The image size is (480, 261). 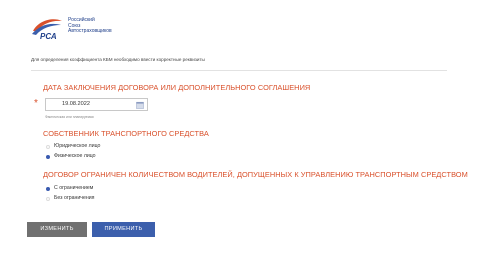 I want to click on drivers-option-limited-label: С ограничением, so click(x=74, y=188).